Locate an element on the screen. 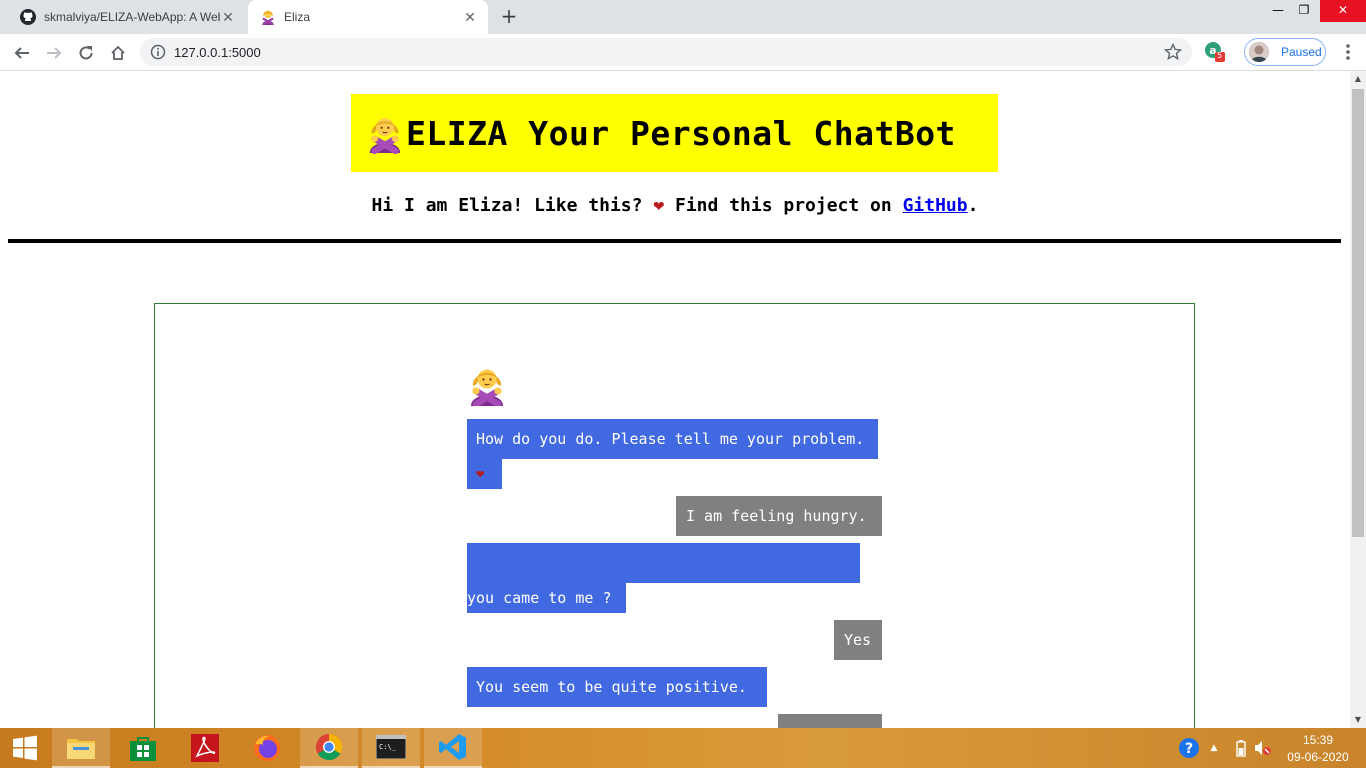 The image size is (1366, 768). user-message-partial is located at coordinates (830, 721).